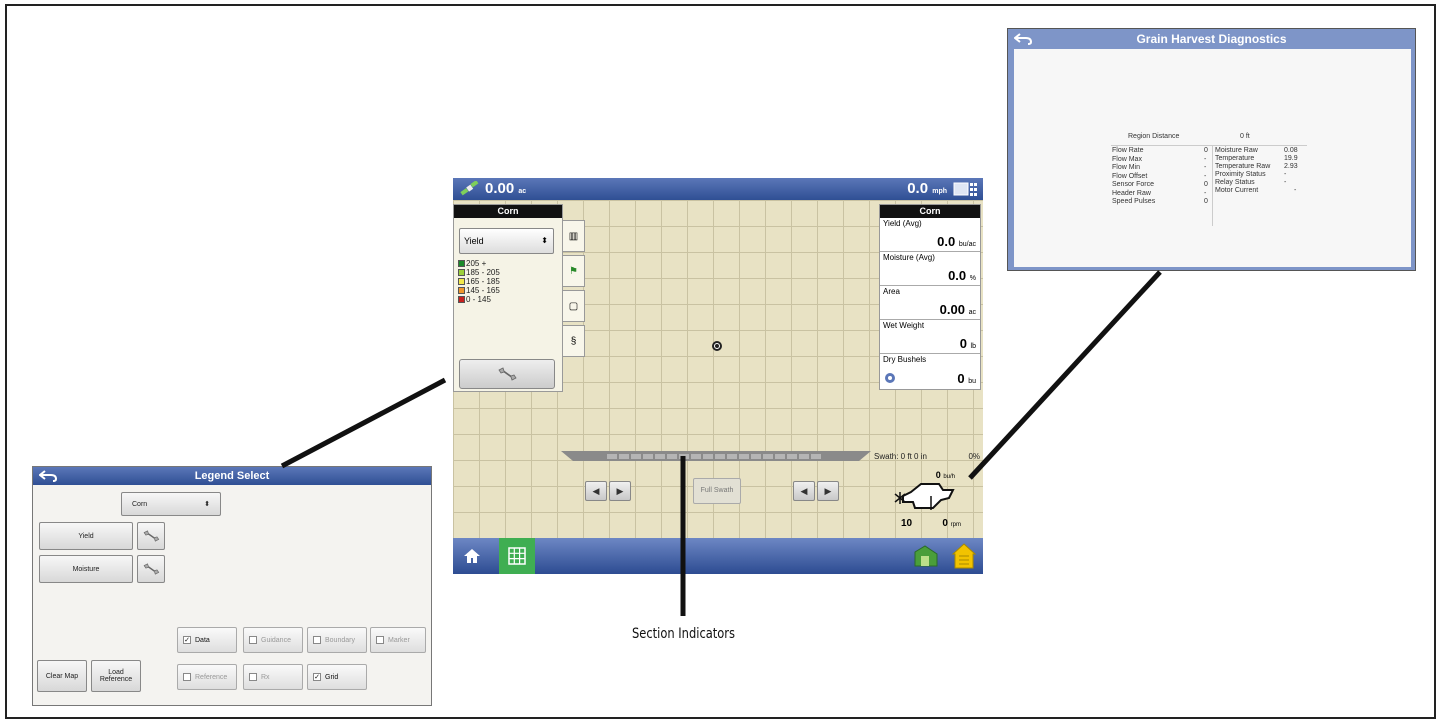 Image resolution: width=1442 pixels, height=723 pixels. I want to click on moisture-legend-settings-button, so click(151, 569).